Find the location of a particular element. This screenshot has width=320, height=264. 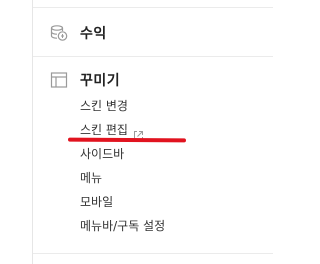

menu-item-label: 스킨 변경 is located at coordinates (104, 106).